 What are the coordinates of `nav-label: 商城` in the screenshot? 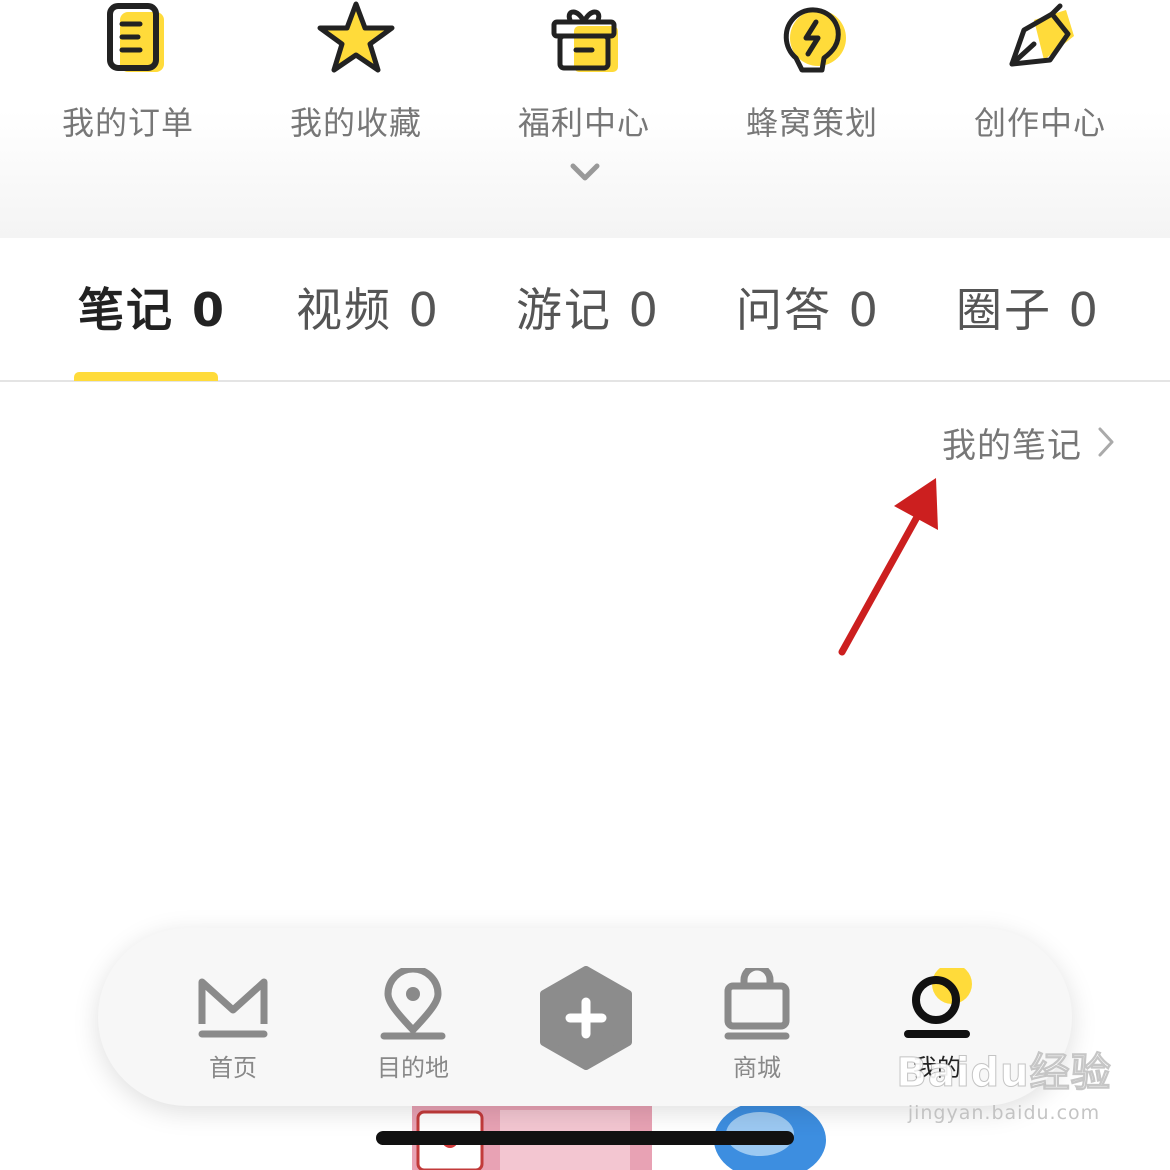 It's located at (757, 1068).